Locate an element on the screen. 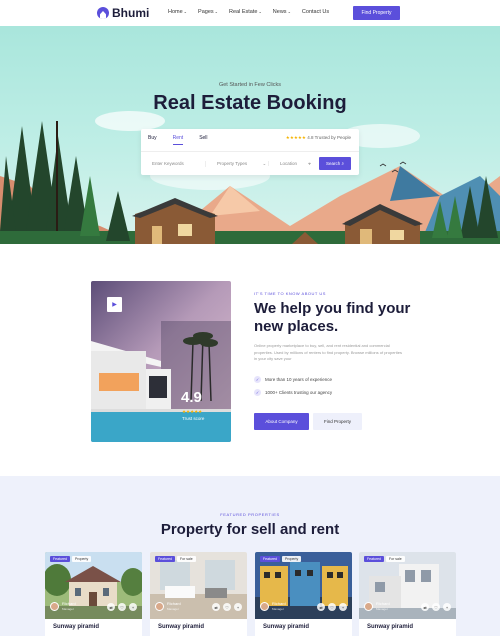 The width and height of the screenshot is (500, 642). about-company-button: About Company is located at coordinates (281, 421).